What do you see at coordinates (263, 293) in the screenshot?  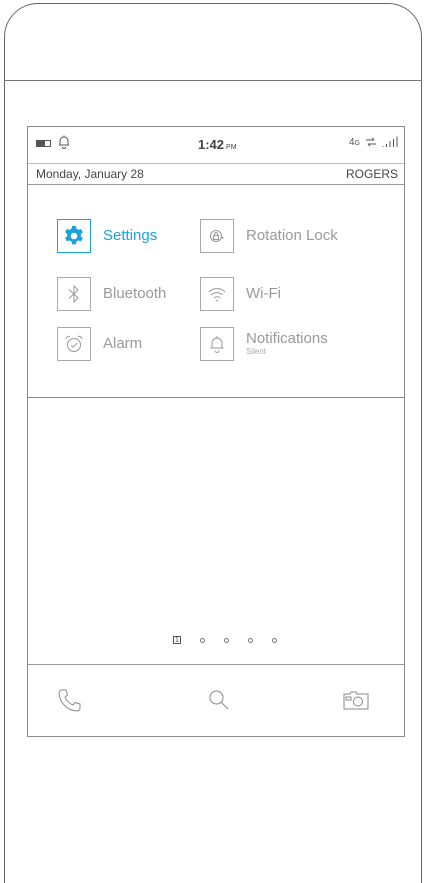 I see `tile-wifi-label: Wi-Fi` at bounding box center [263, 293].